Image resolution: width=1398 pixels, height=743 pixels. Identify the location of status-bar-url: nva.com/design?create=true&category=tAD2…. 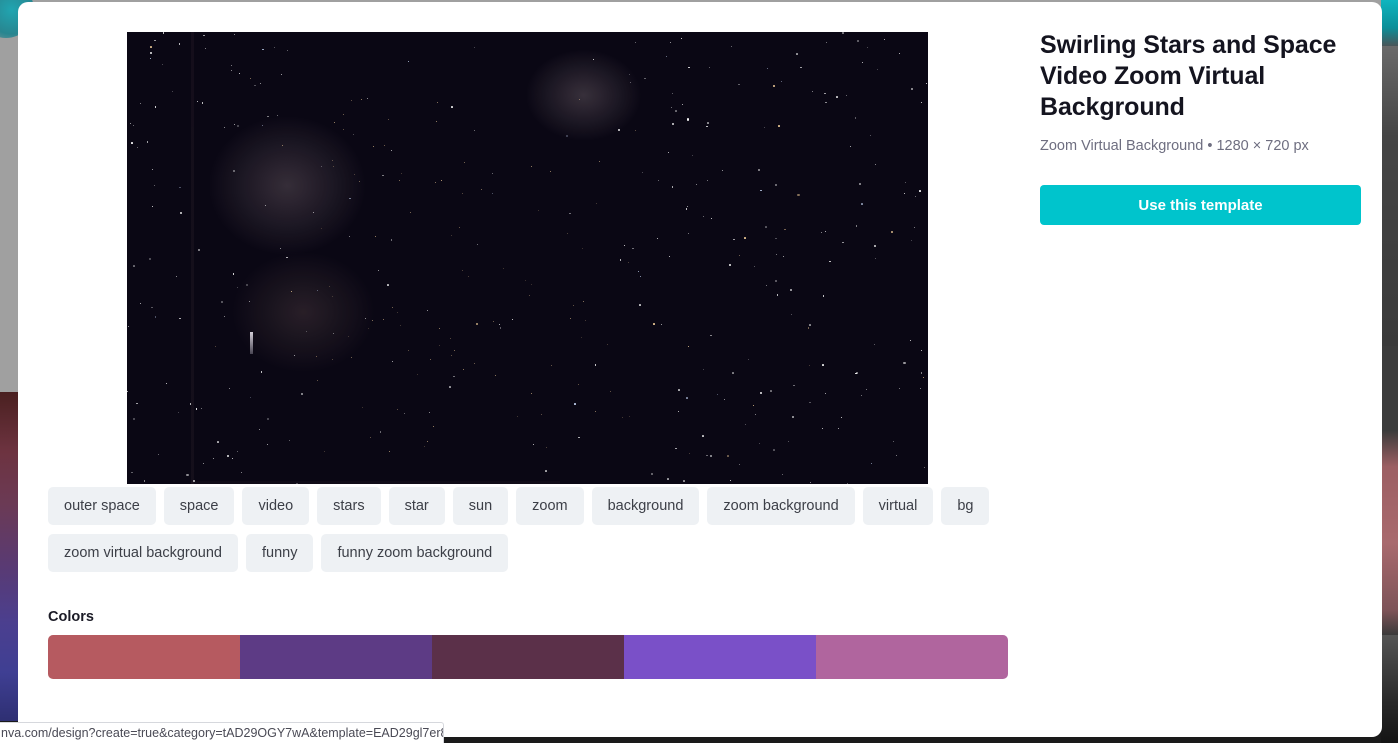
(222, 732).